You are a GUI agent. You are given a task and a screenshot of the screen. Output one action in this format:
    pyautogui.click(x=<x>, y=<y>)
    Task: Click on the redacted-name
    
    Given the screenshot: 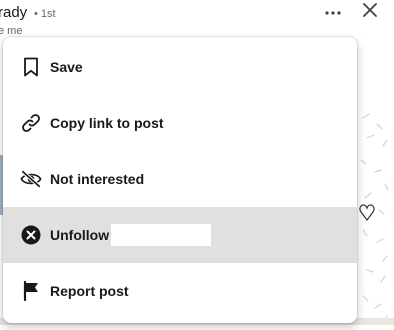 What is the action you would take?
    pyautogui.click(x=161, y=235)
    